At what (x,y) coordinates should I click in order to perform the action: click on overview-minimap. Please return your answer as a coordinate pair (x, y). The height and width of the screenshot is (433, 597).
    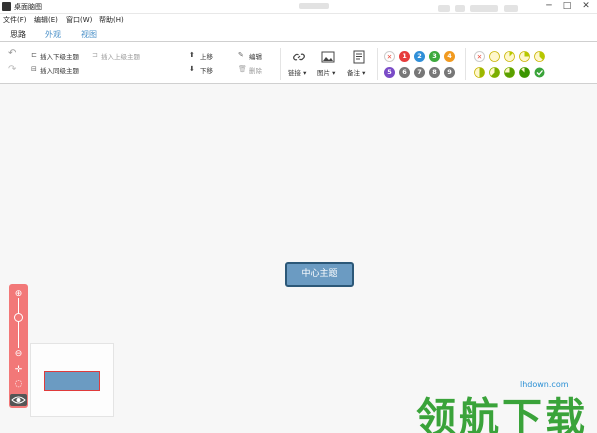
    Looking at the image, I should click on (72, 380).